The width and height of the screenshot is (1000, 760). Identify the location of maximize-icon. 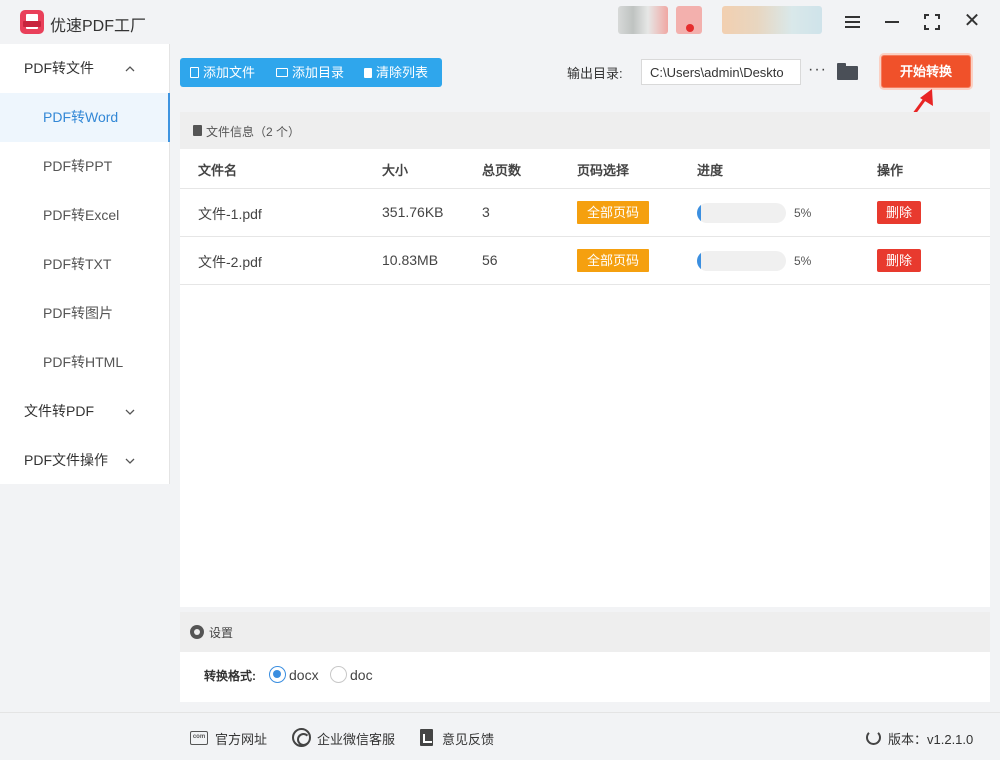
(932, 22).